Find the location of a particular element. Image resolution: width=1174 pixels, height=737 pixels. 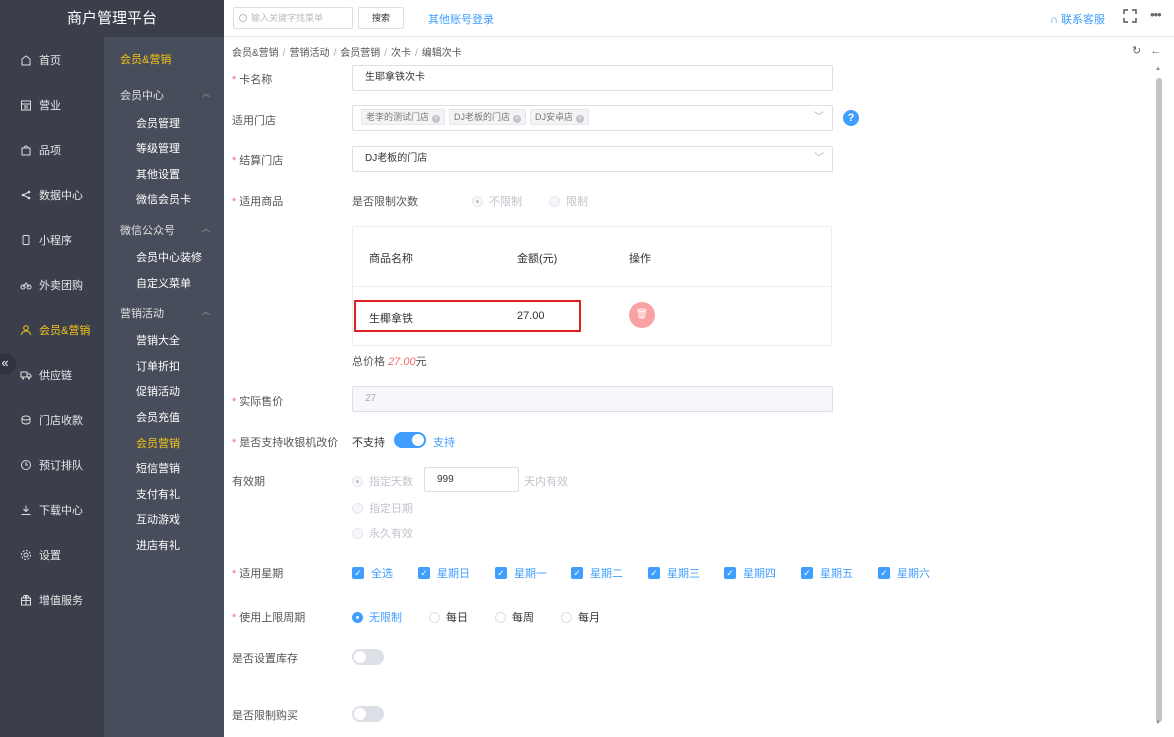

other-account-login-link: 其他账号登录 is located at coordinates (461, 19).